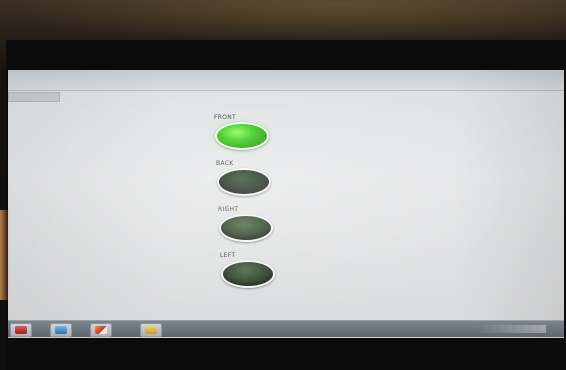  I want to click on led-front, so click(242, 136).